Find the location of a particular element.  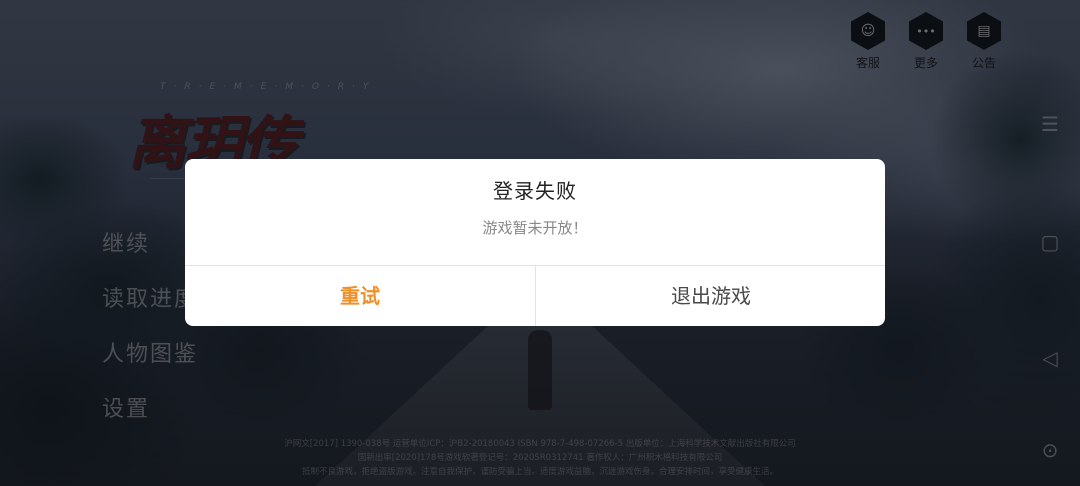

retry-button: 重试 is located at coordinates (360, 296).